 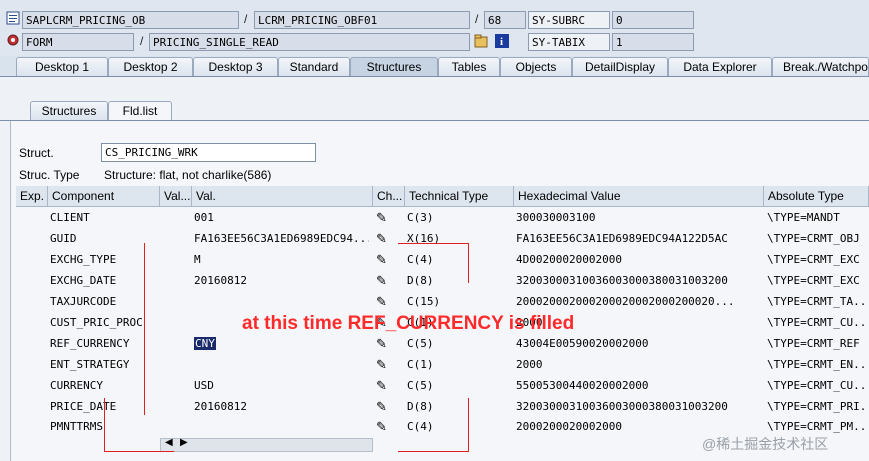 I want to click on struct-type-label: Struc. Type, so click(x=49, y=175).